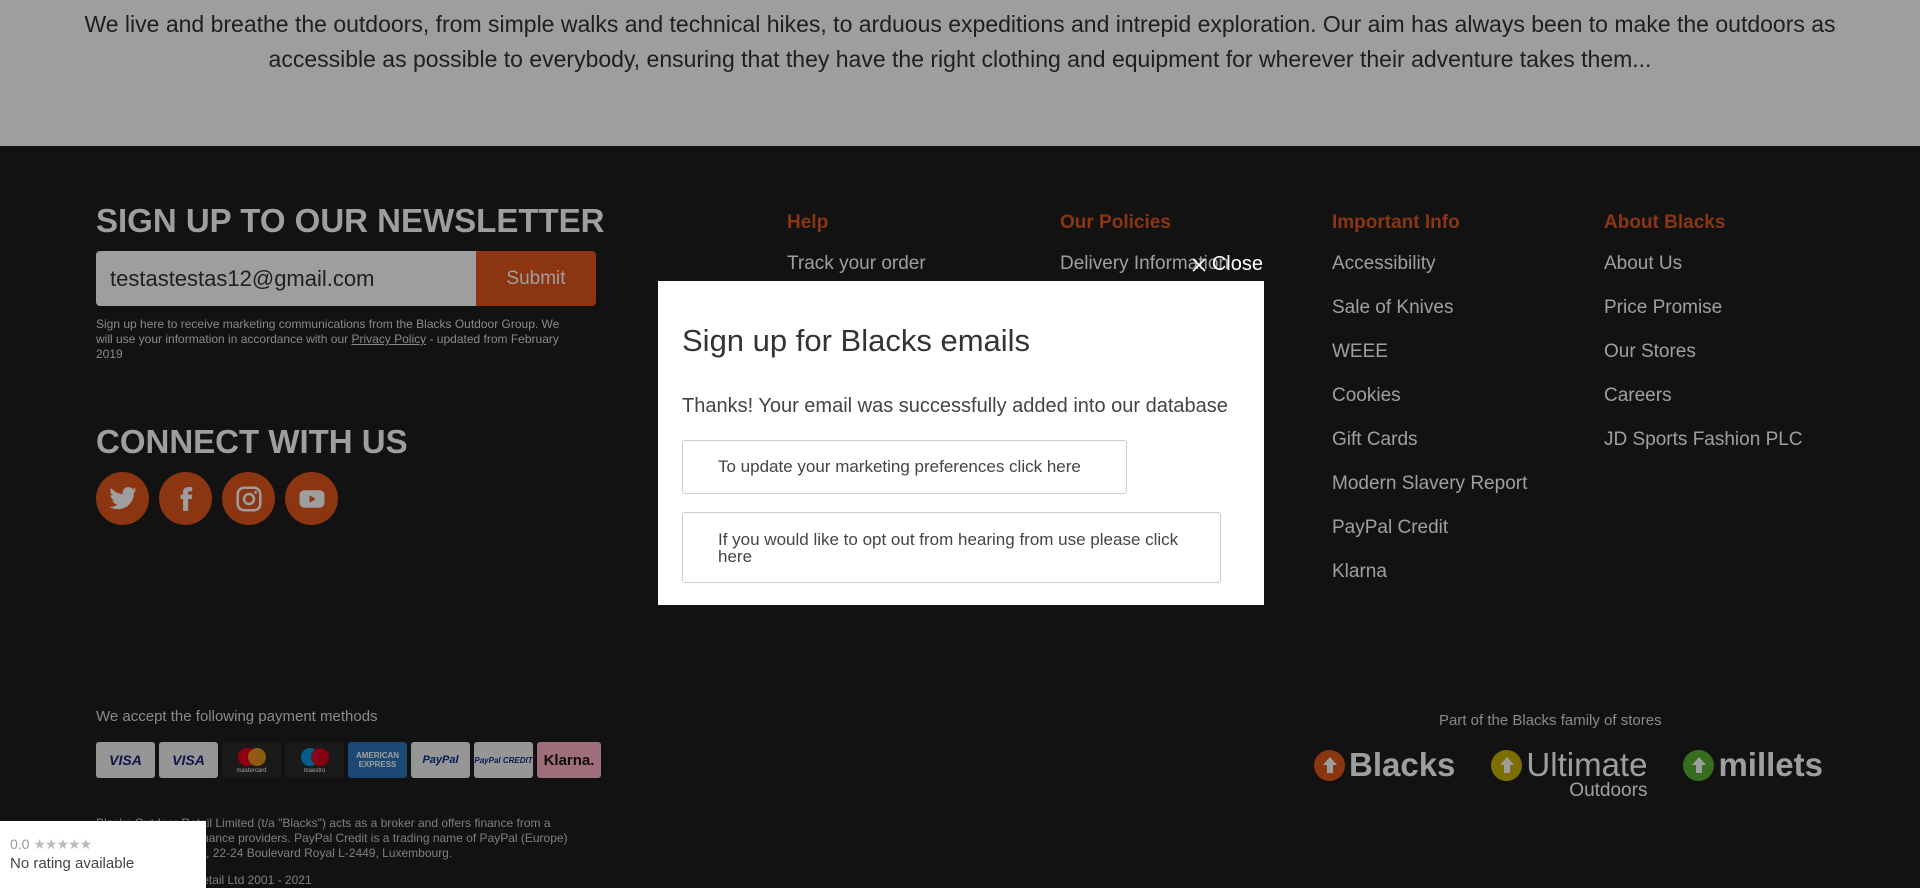 The image size is (1920, 888). I want to click on review-rating-badge: 0.0 ★★★★★ No rating available, so click(103, 854).